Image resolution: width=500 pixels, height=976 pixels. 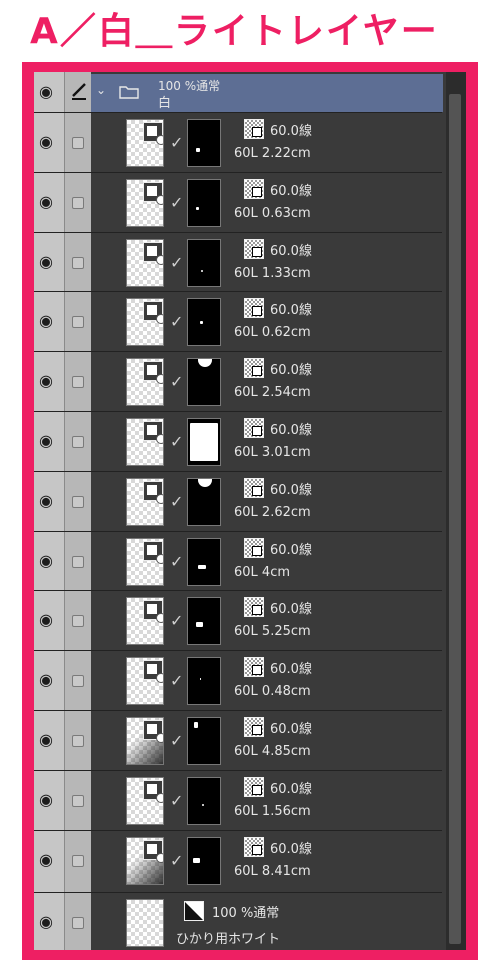 What do you see at coordinates (455, 519) in the screenshot?
I see `scrollbar-thumb` at bounding box center [455, 519].